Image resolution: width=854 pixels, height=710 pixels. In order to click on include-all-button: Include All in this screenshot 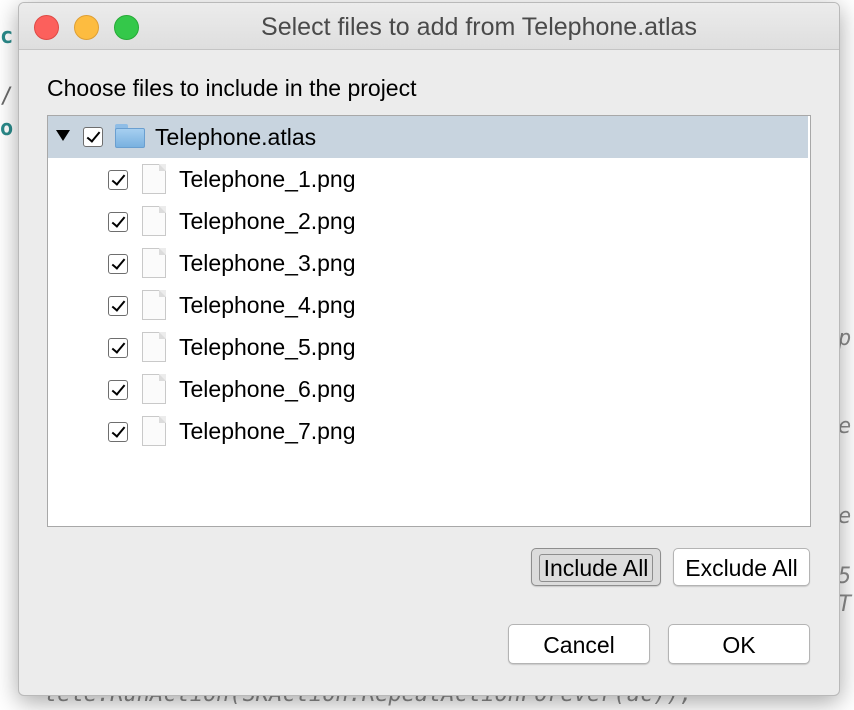, I will do `click(596, 567)`.